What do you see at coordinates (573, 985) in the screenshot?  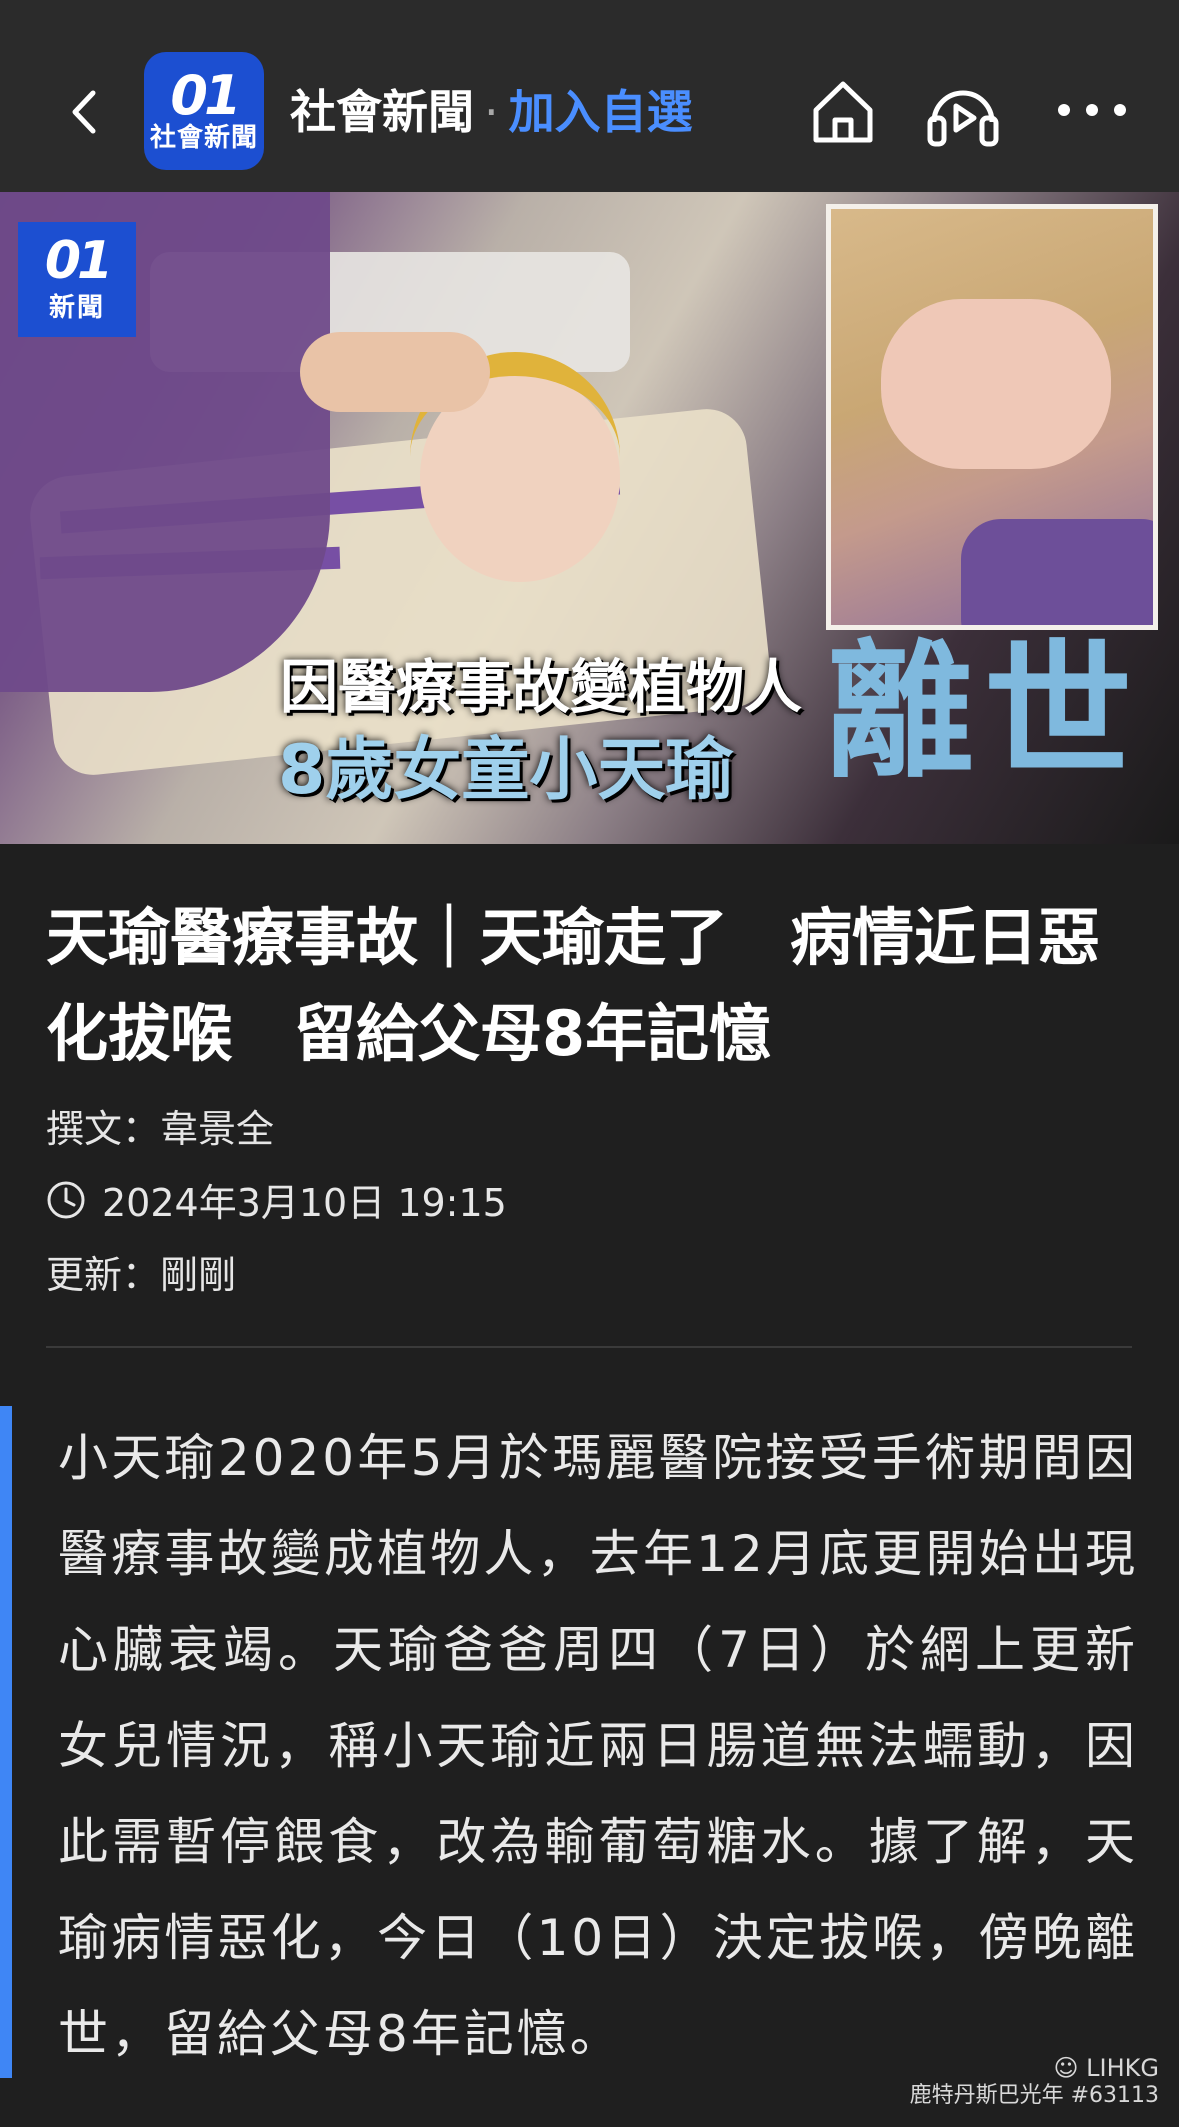 I see `article-headline: 天瑜醫療事故｜天瑜走了 病情近日惡化拔喉 留給父母8年記憶` at bounding box center [573, 985].